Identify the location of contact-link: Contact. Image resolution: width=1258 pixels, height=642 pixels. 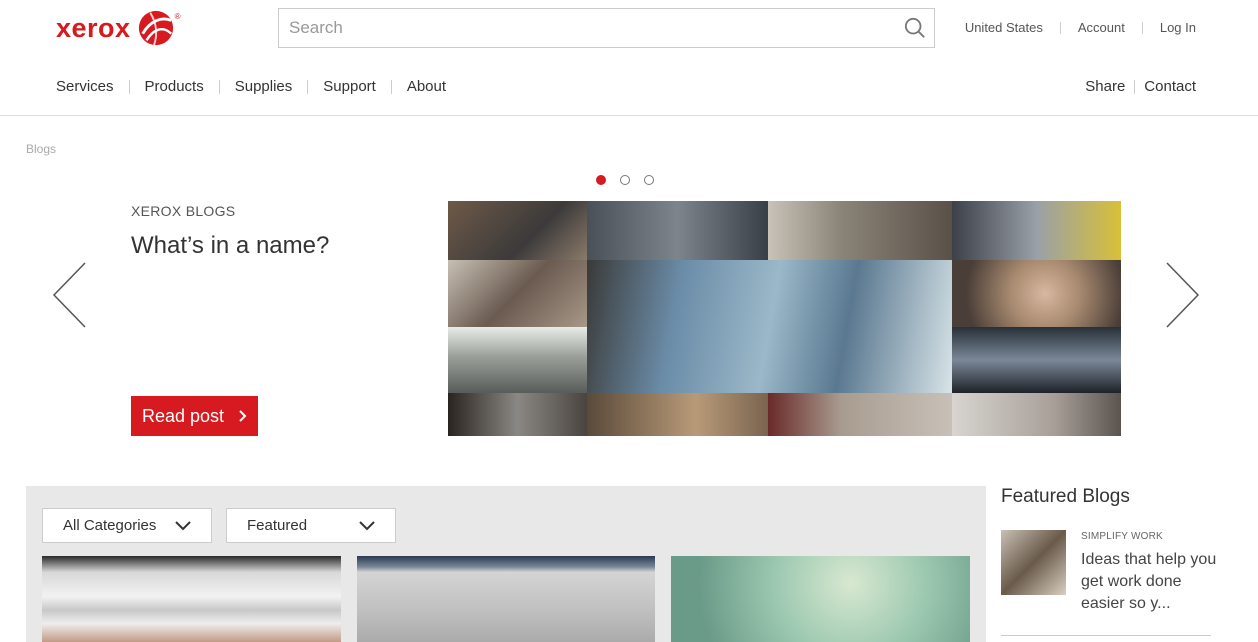
(1170, 86).